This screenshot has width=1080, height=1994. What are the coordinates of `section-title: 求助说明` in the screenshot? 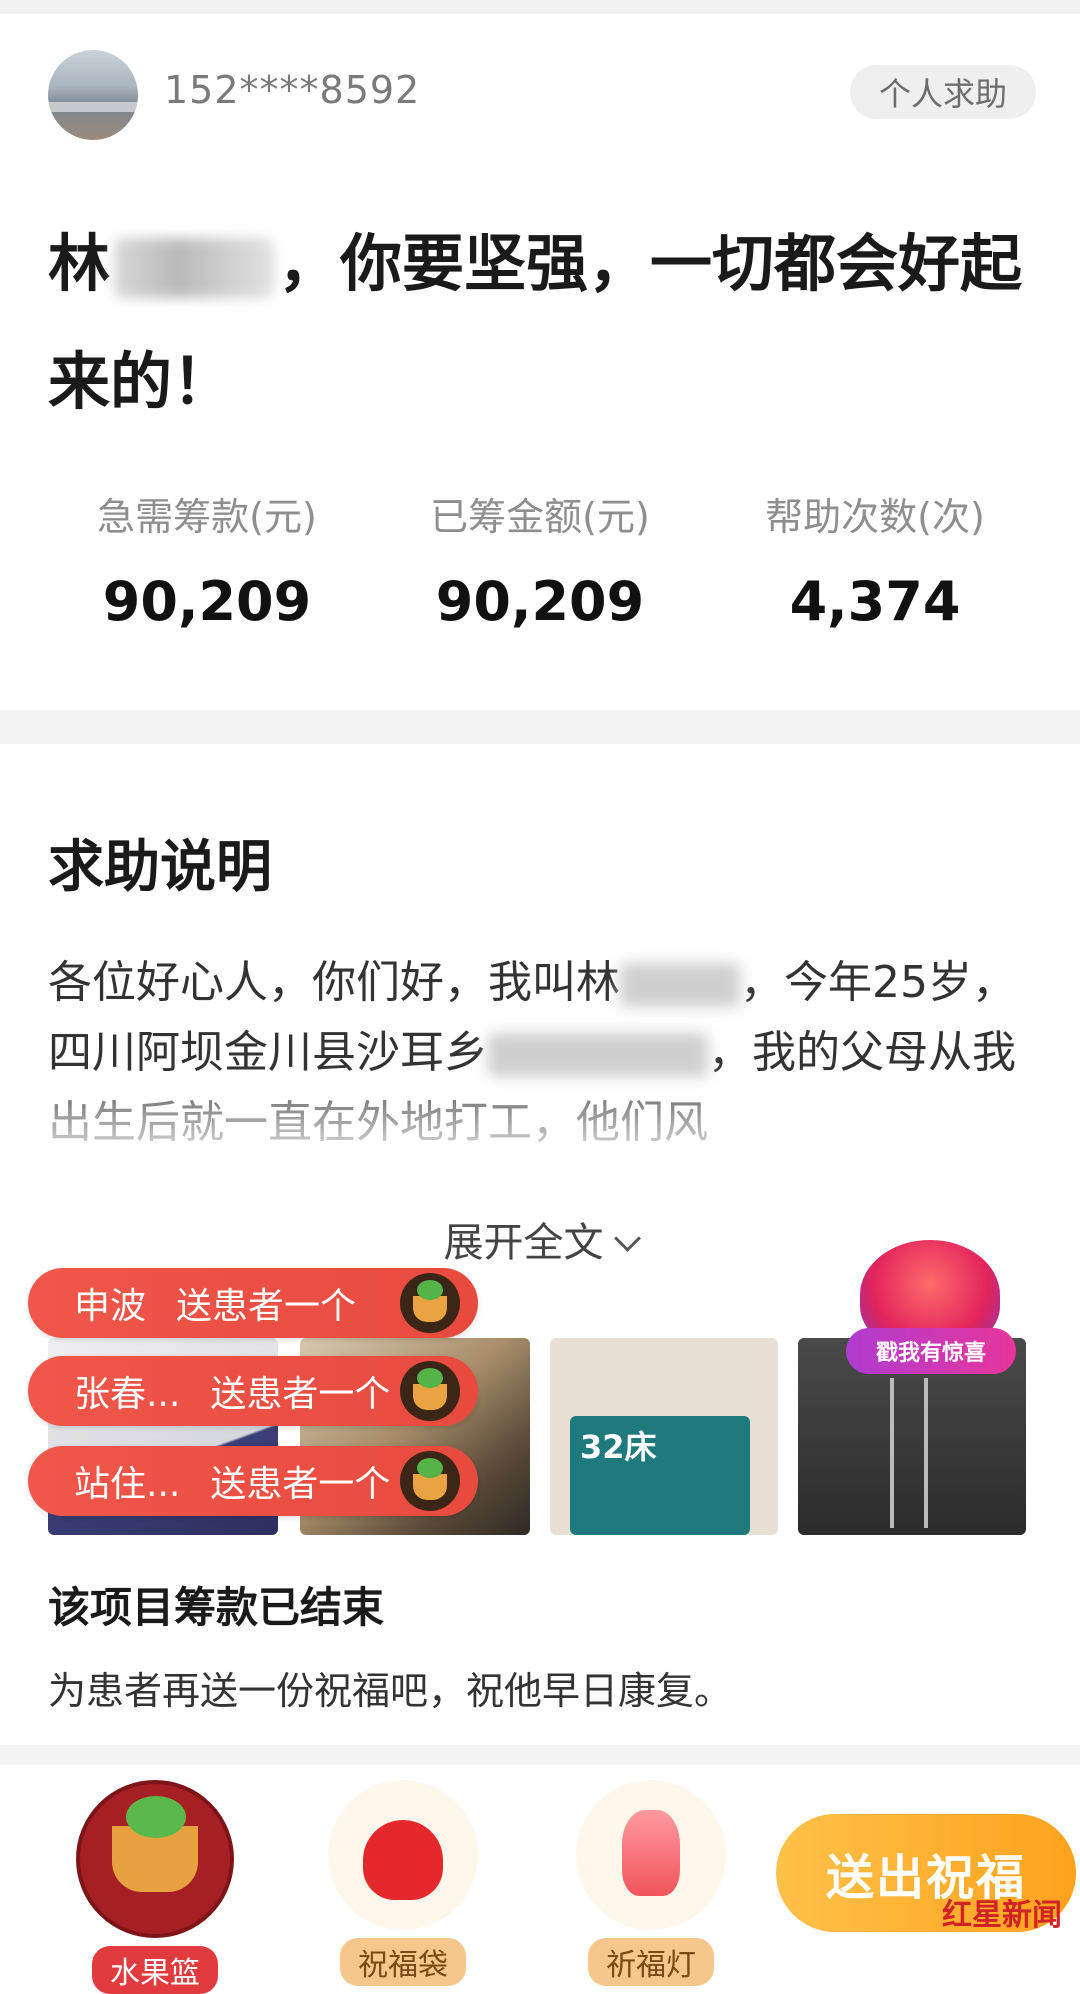 It's located at (160, 867).